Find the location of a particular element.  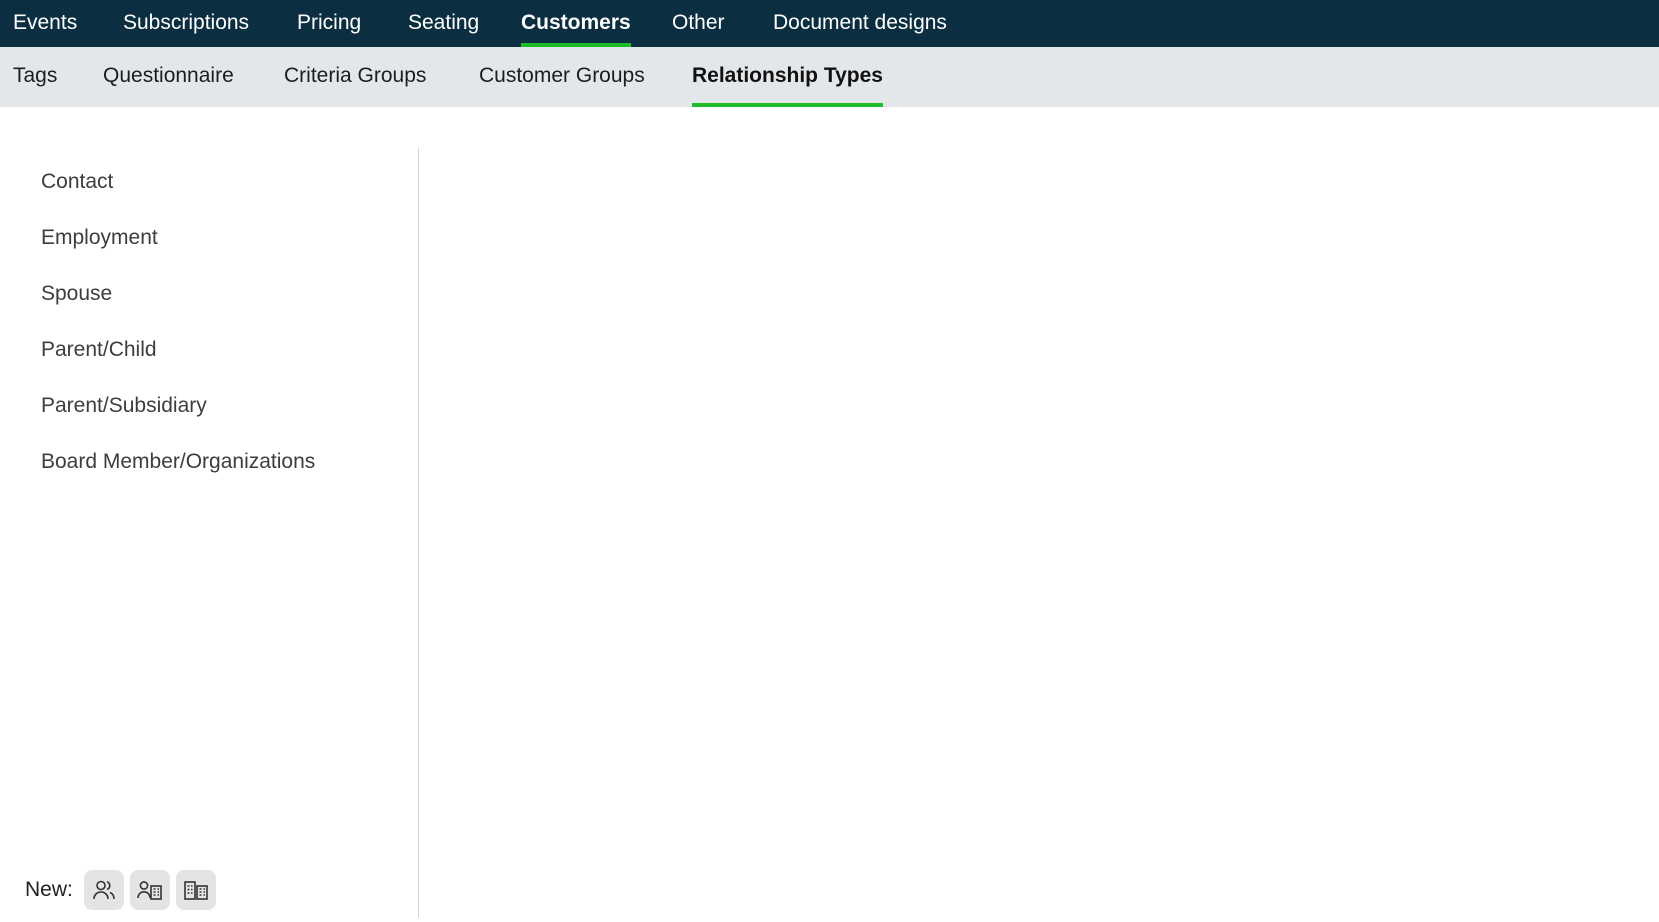

tab-relationship-types: Relationship Types is located at coordinates (787, 77).